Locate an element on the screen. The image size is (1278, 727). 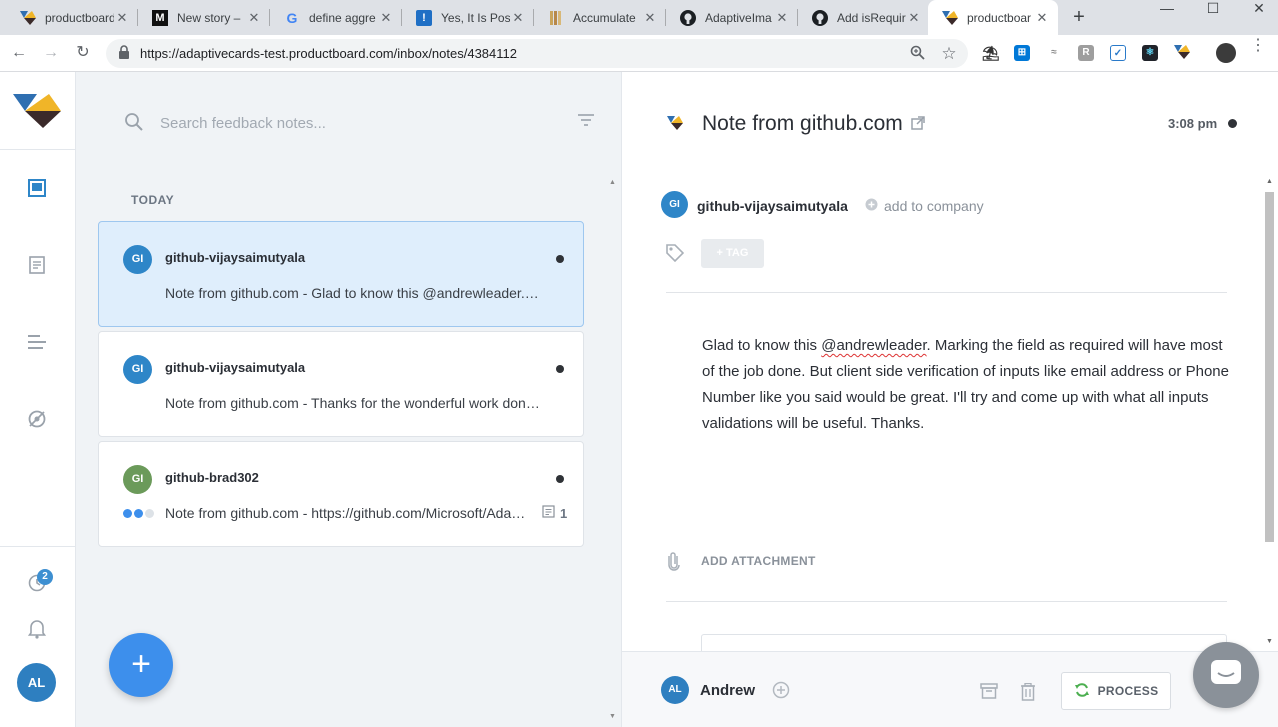
assignee-name: Andrew is located at coordinates (727, 690).